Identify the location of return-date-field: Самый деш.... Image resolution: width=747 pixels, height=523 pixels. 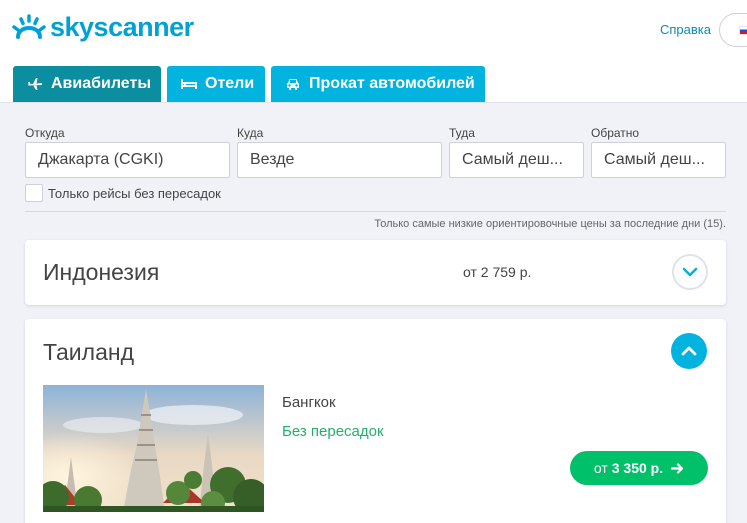
(658, 160).